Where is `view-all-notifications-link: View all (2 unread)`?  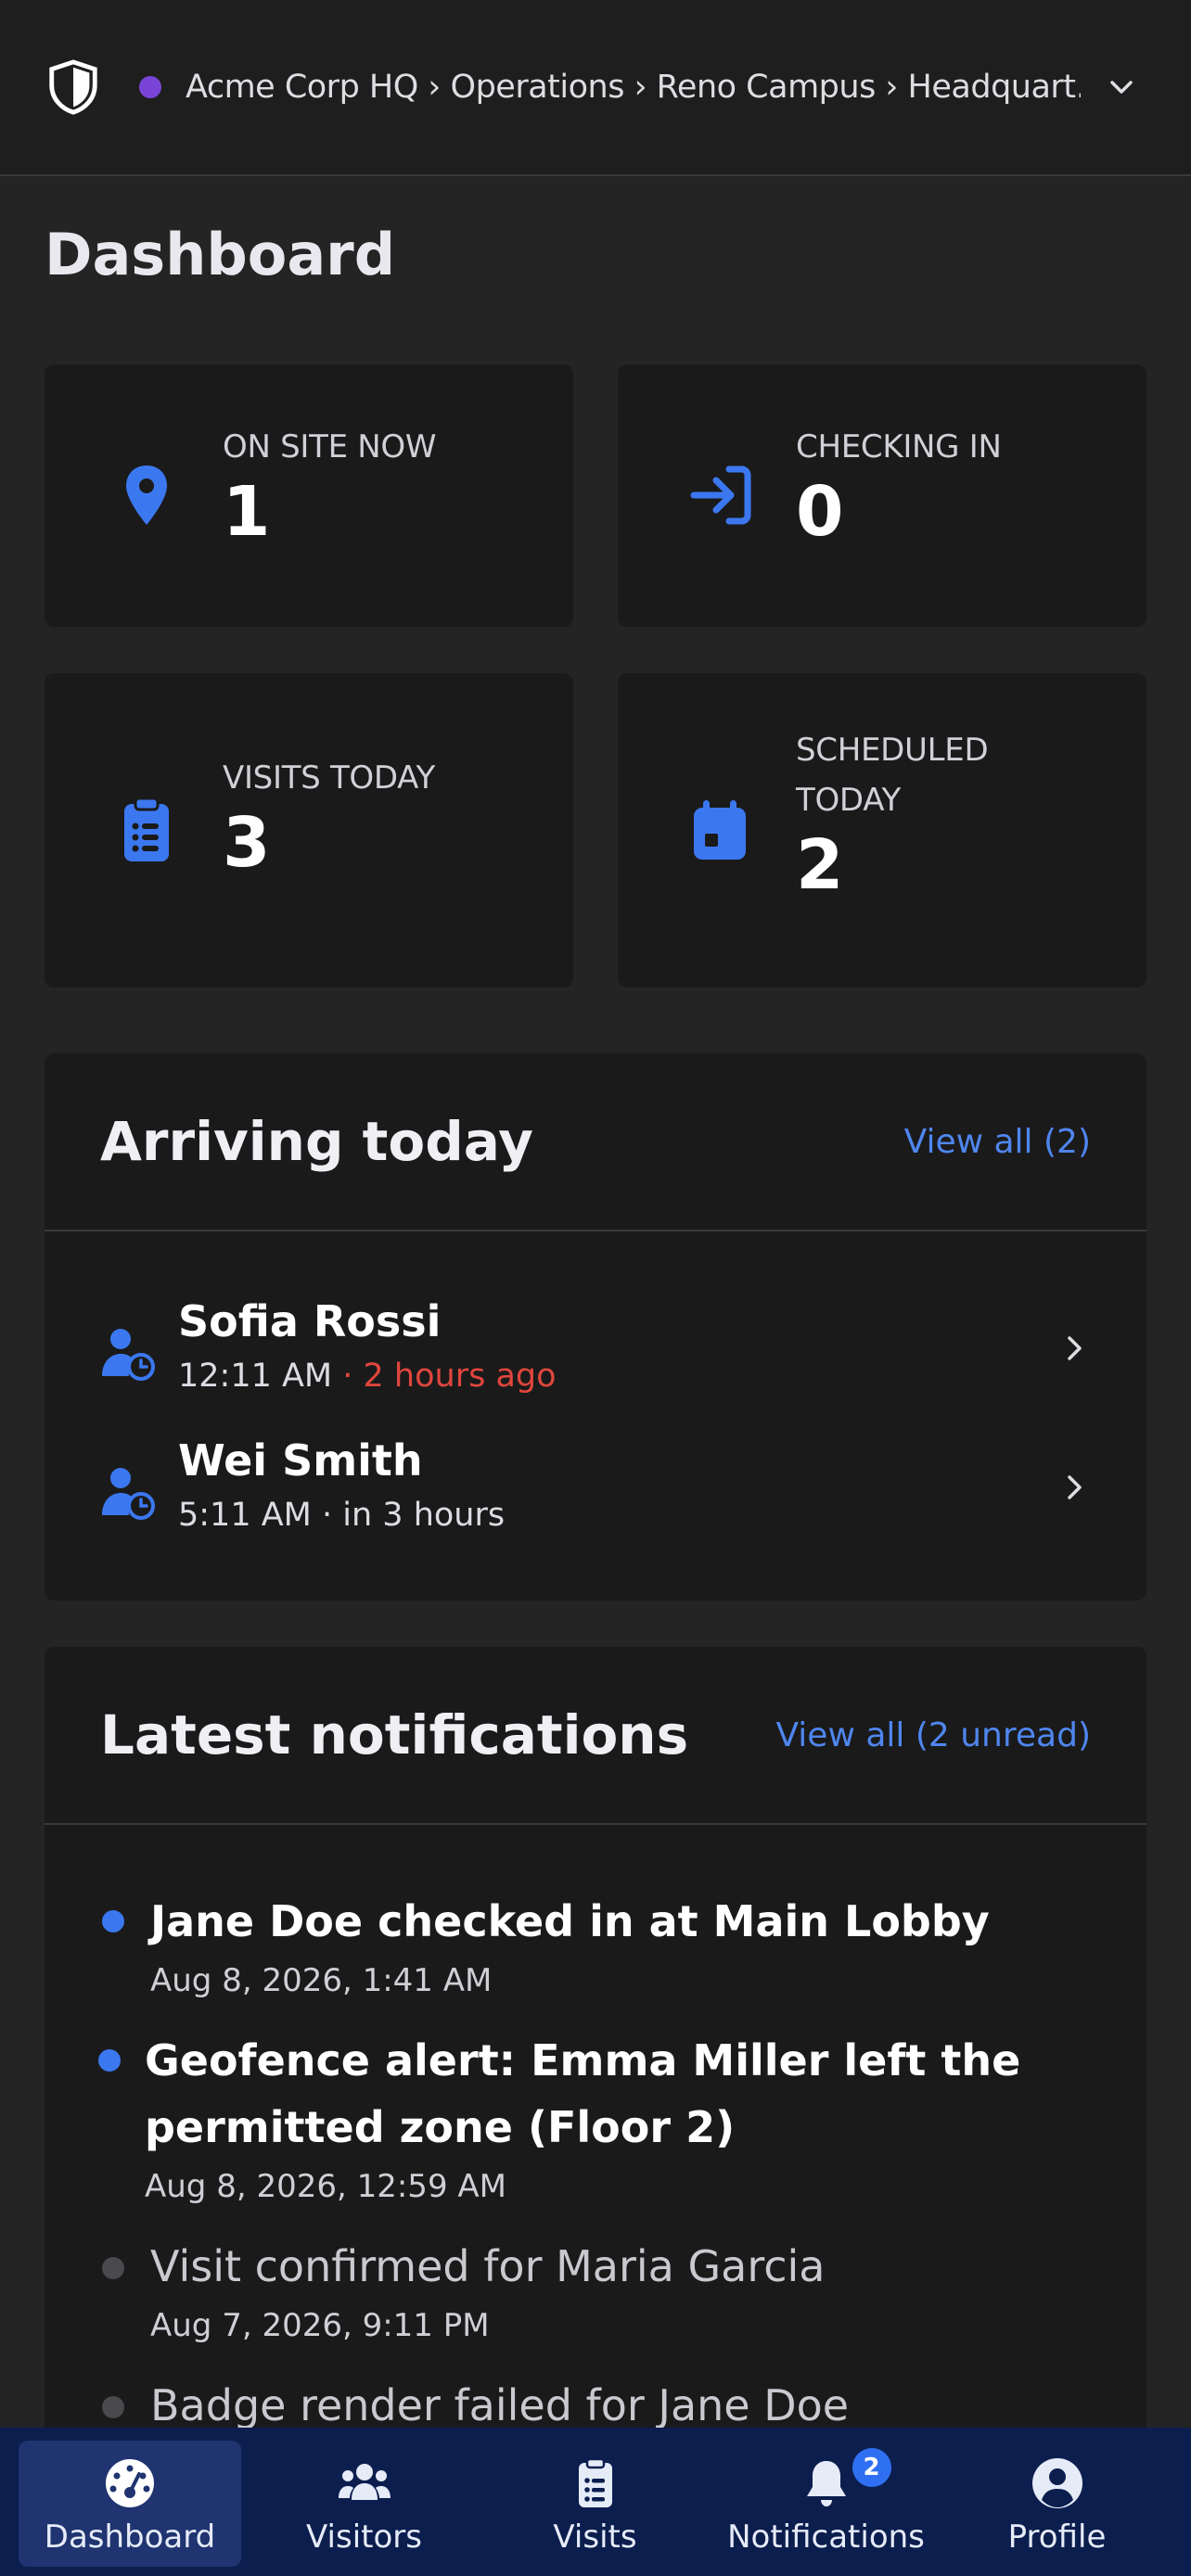 view-all-notifications-link: View all (2 unread) is located at coordinates (933, 1735).